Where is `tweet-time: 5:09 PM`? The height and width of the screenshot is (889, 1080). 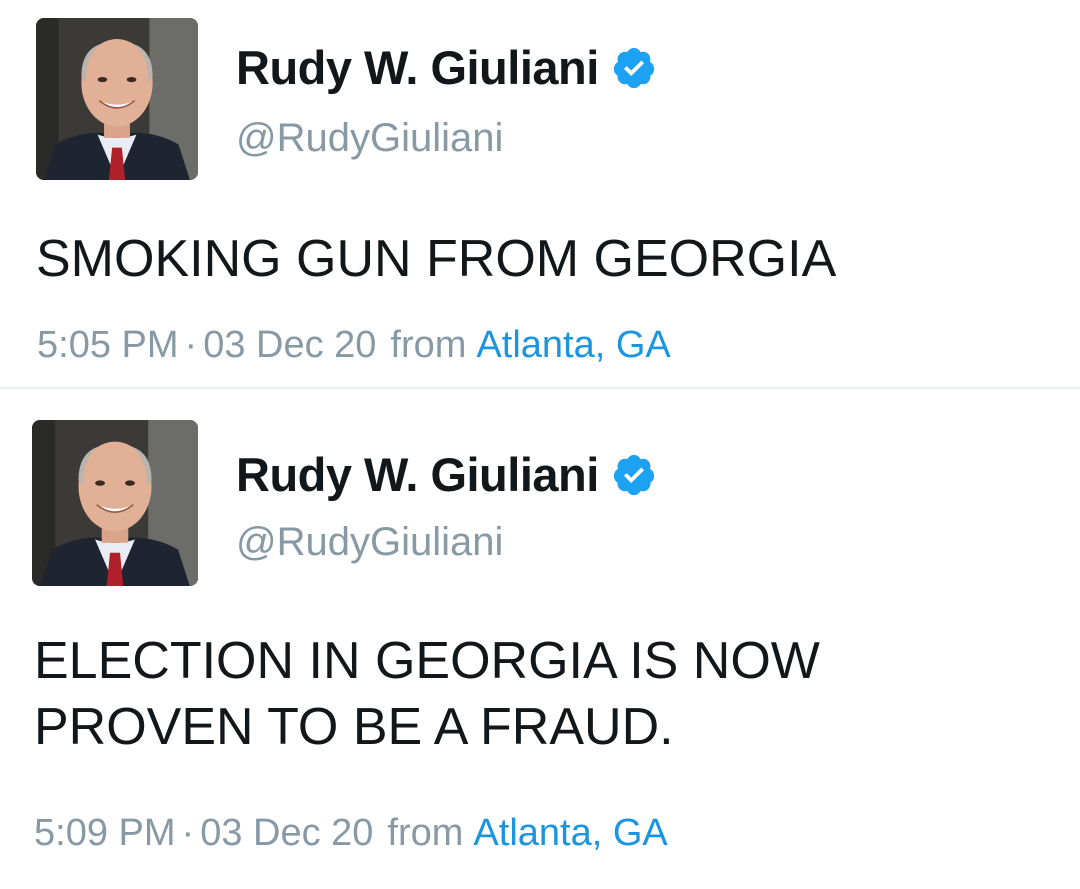
tweet-time: 5:09 PM is located at coordinates (105, 833).